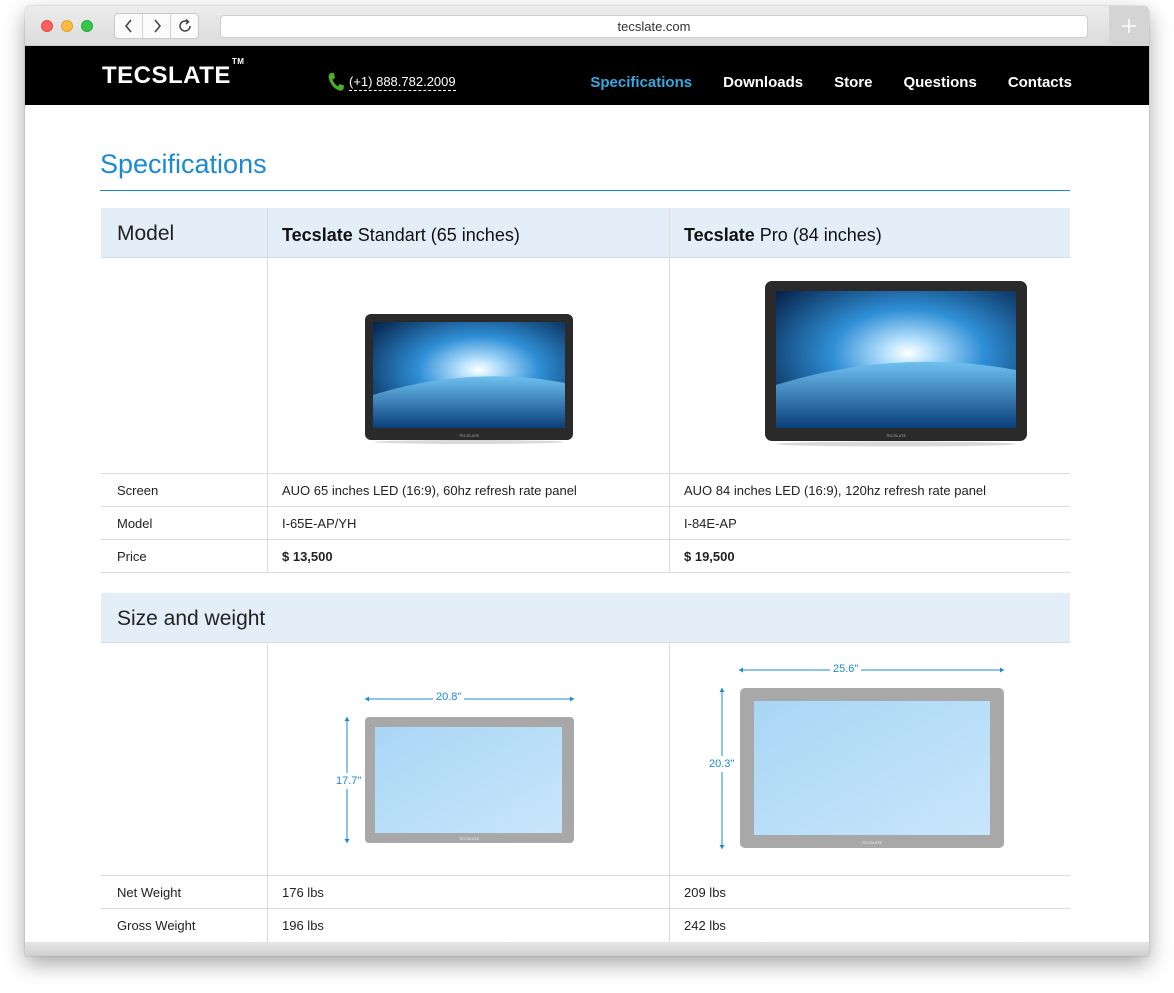  I want to click on row-label: Screen, so click(138, 490).